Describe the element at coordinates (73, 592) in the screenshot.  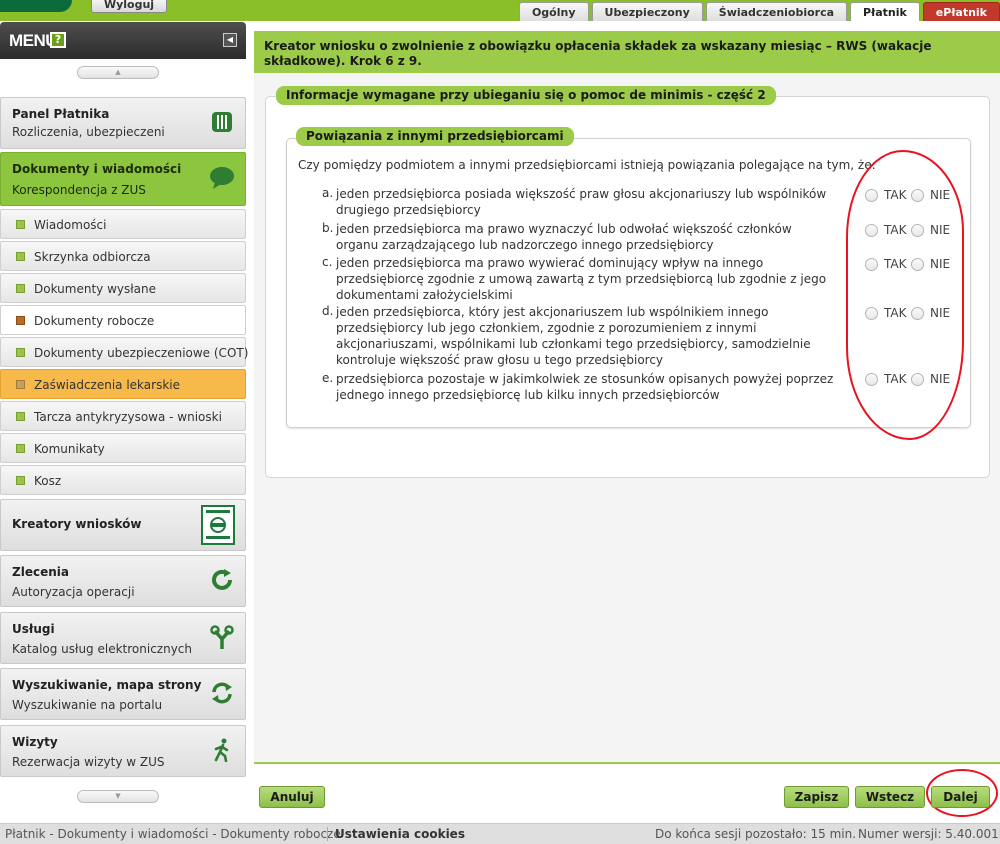
I see `section-subtitle: Autoryzacja operacji` at that location.